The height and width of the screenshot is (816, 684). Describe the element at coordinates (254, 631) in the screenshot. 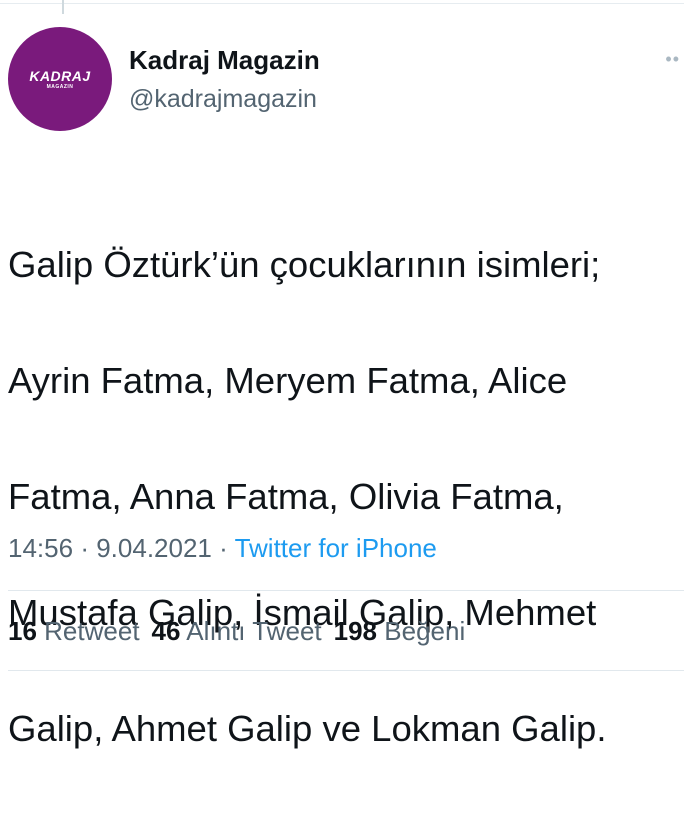

I see `quotes-label: Alıntı Tweet` at that location.